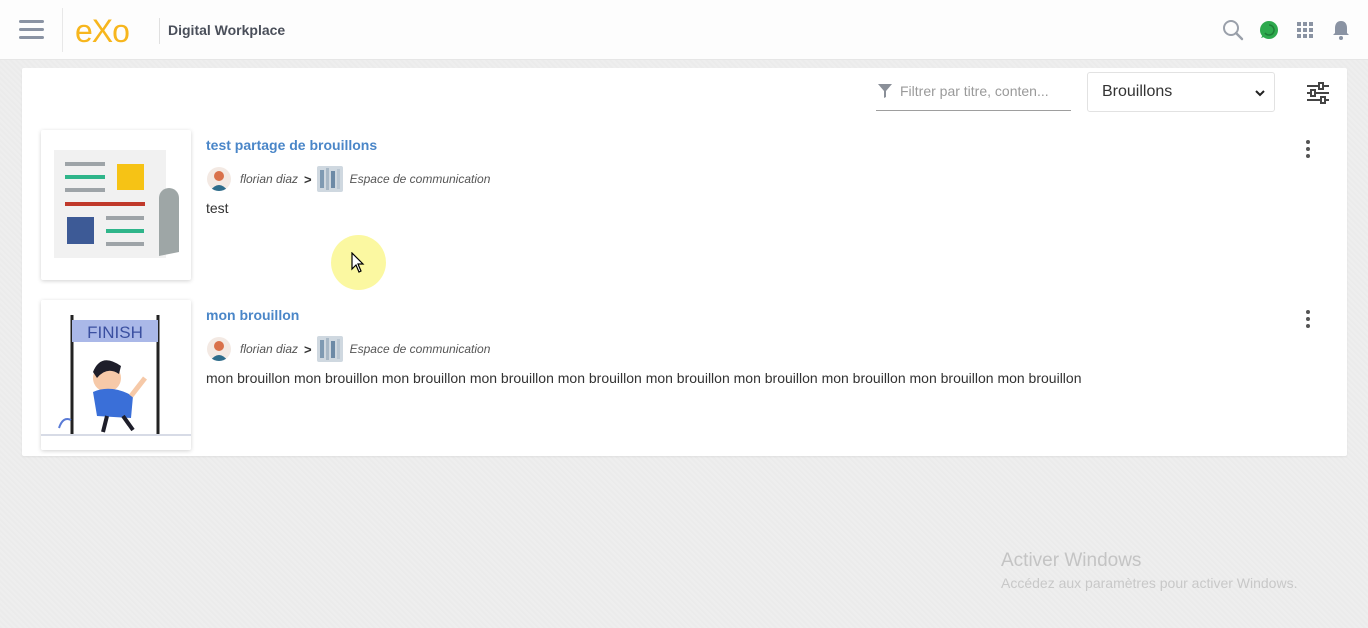  What do you see at coordinates (1269, 30) in the screenshot?
I see `chat-icon` at bounding box center [1269, 30].